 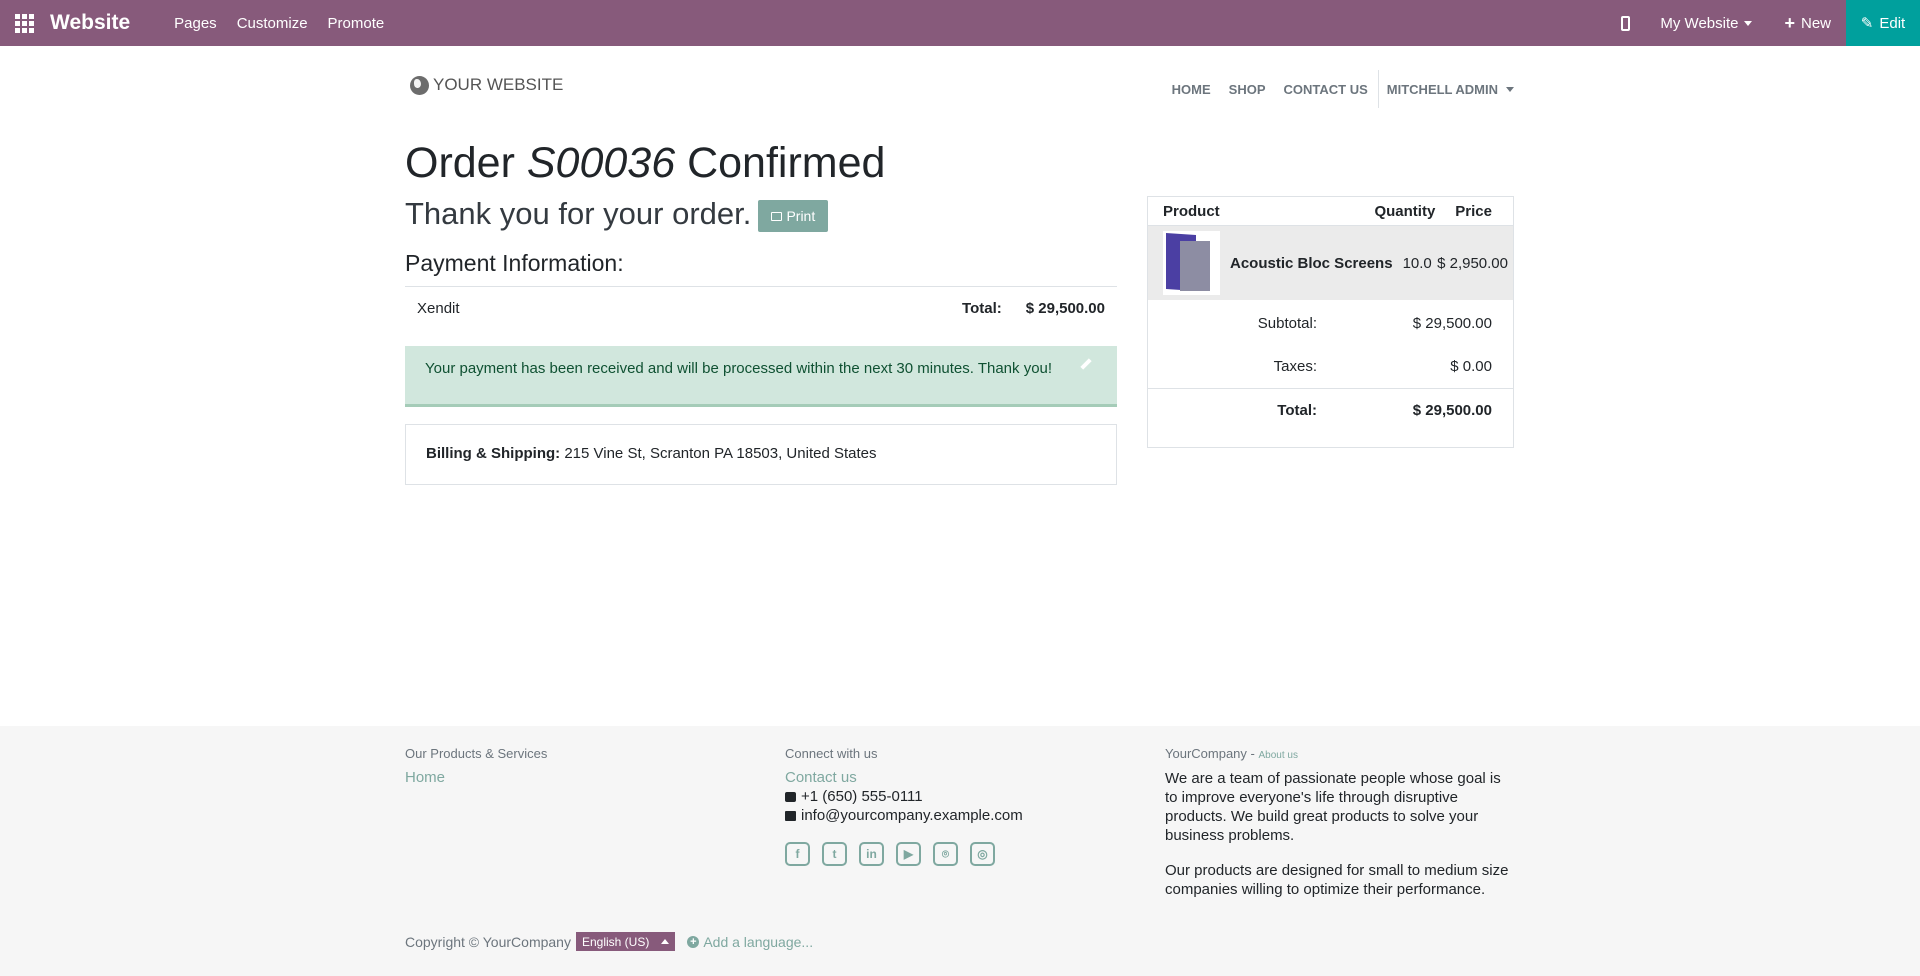 What do you see at coordinates (1442, 89) in the screenshot?
I see `user-name: MITCHELL ADMIN` at bounding box center [1442, 89].